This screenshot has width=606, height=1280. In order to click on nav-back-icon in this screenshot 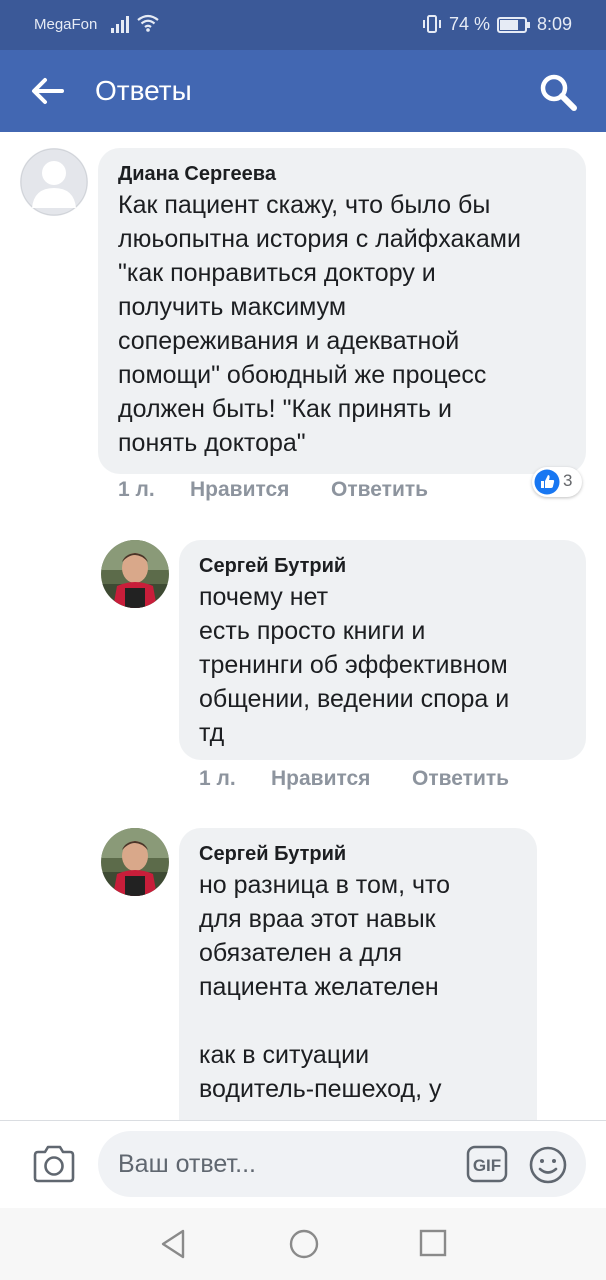, I will do `click(173, 1244)`.